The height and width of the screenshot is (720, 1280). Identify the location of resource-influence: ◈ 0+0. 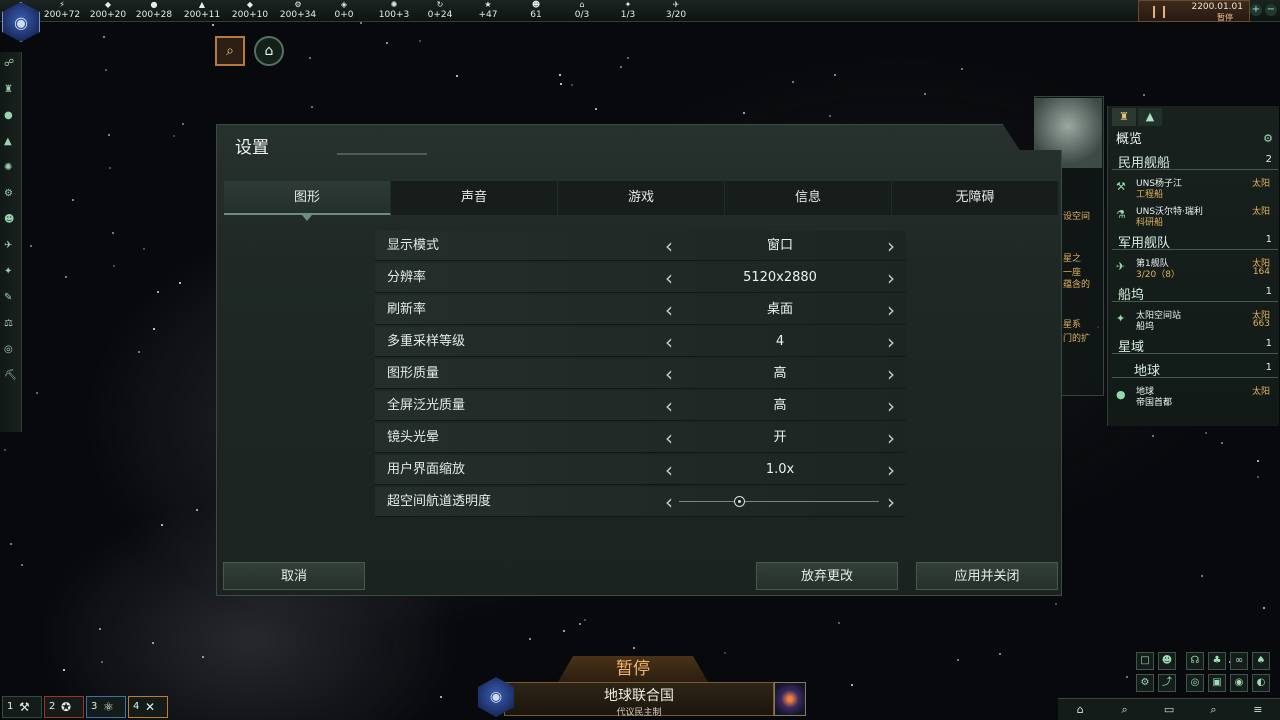
(344, 11).